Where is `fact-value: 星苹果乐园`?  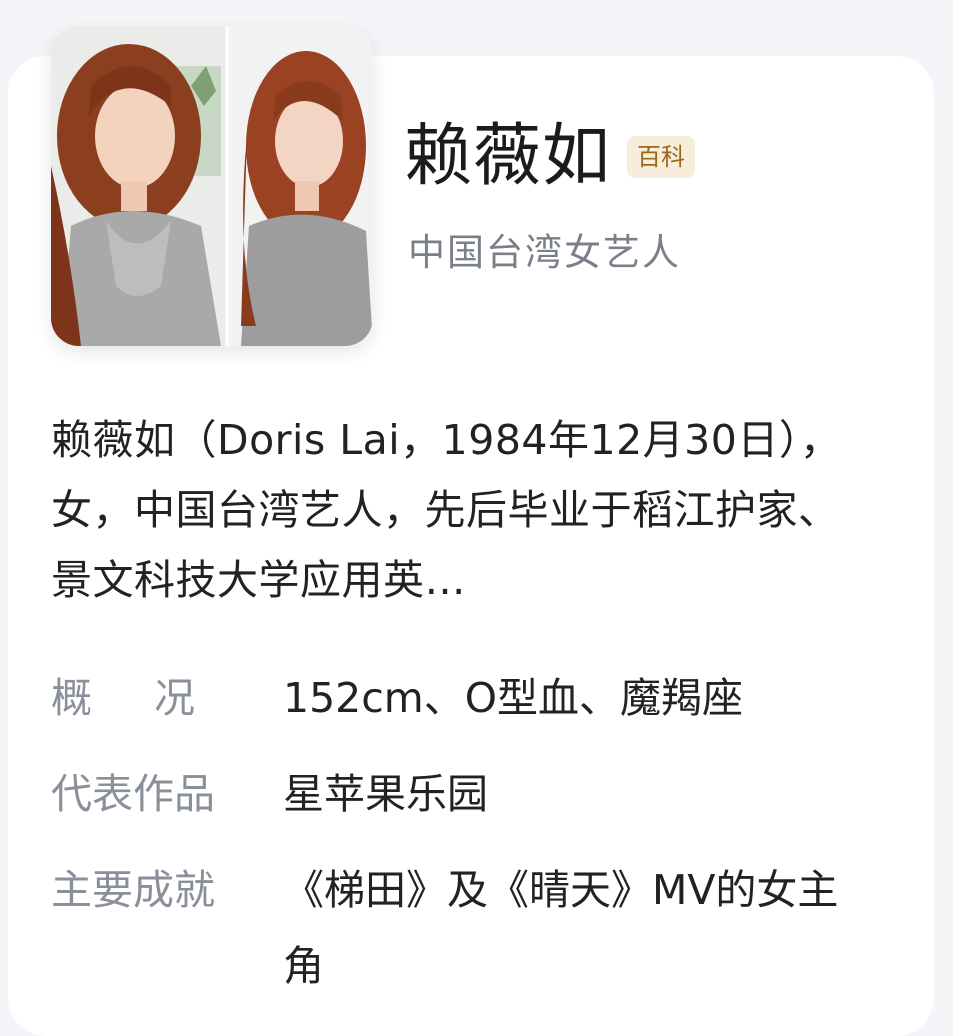
fact-value: 星苹果乐园 is located at coordinates (385, 794).